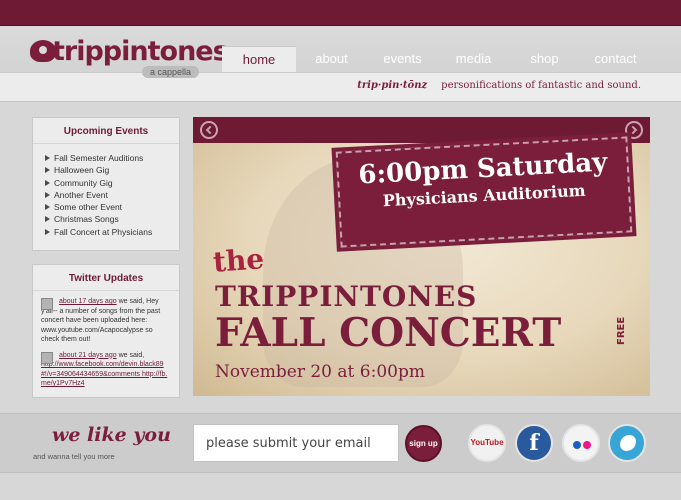  I want to click on nav-shop: shop, so click(544, 59).